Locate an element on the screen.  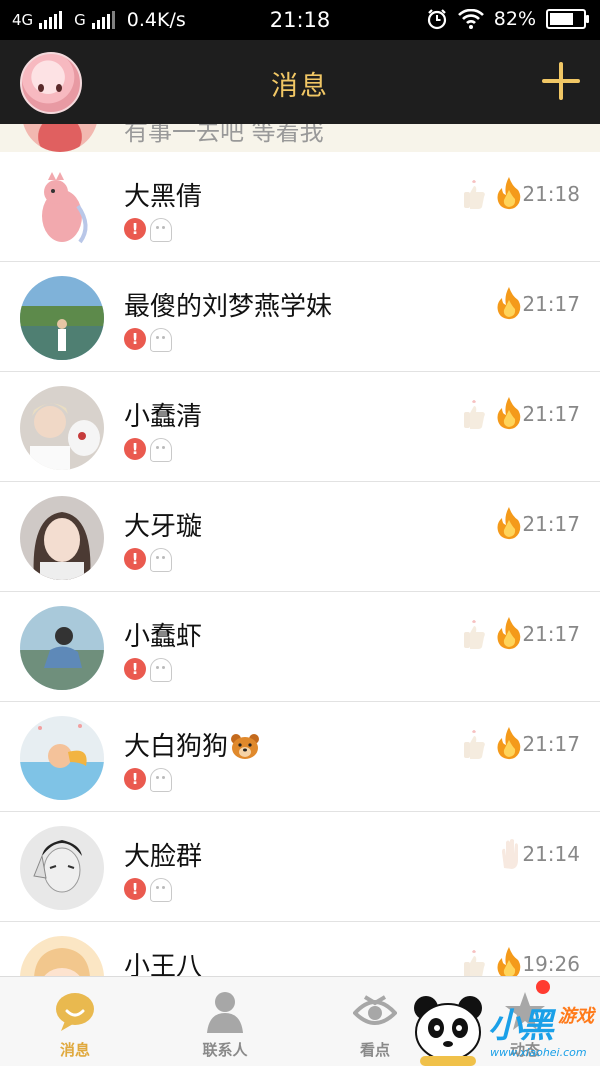
tab-contacts: 联系人 is located at coordinates (225, 1023).